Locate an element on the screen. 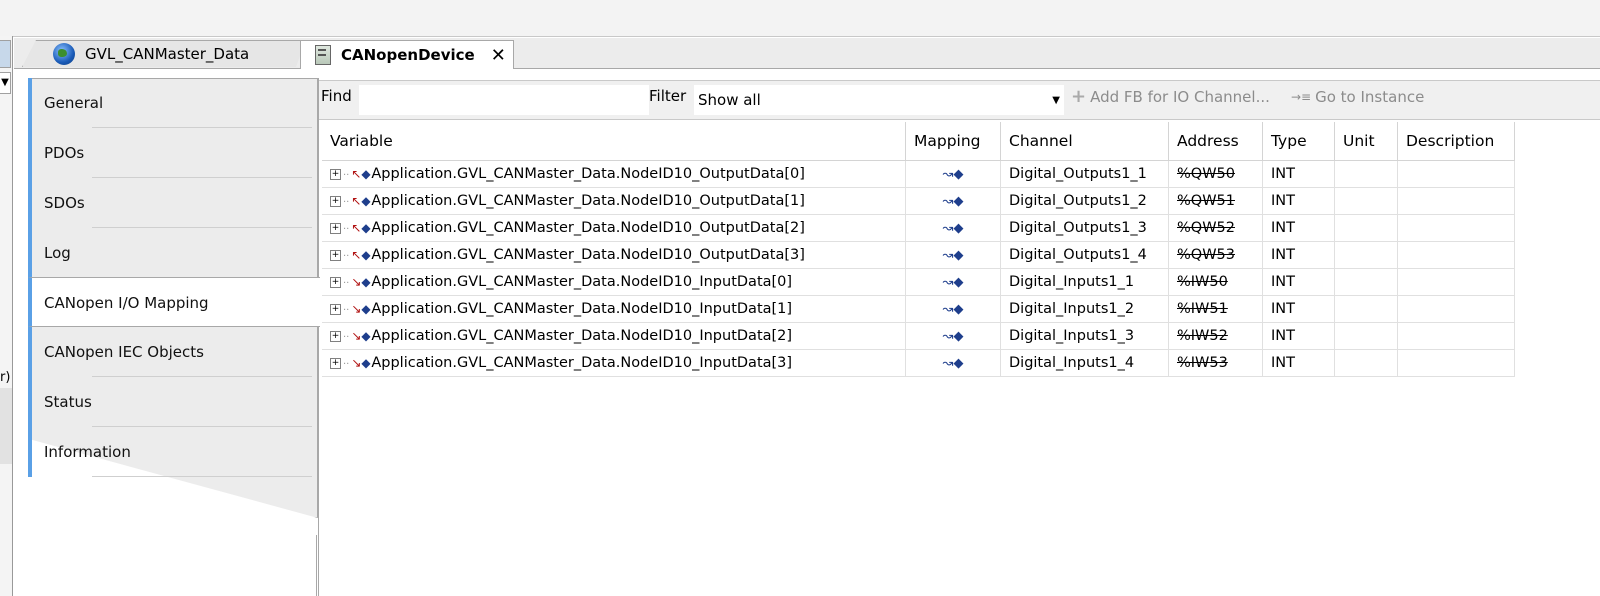  window-top-area is located at coordinates (800, 18).